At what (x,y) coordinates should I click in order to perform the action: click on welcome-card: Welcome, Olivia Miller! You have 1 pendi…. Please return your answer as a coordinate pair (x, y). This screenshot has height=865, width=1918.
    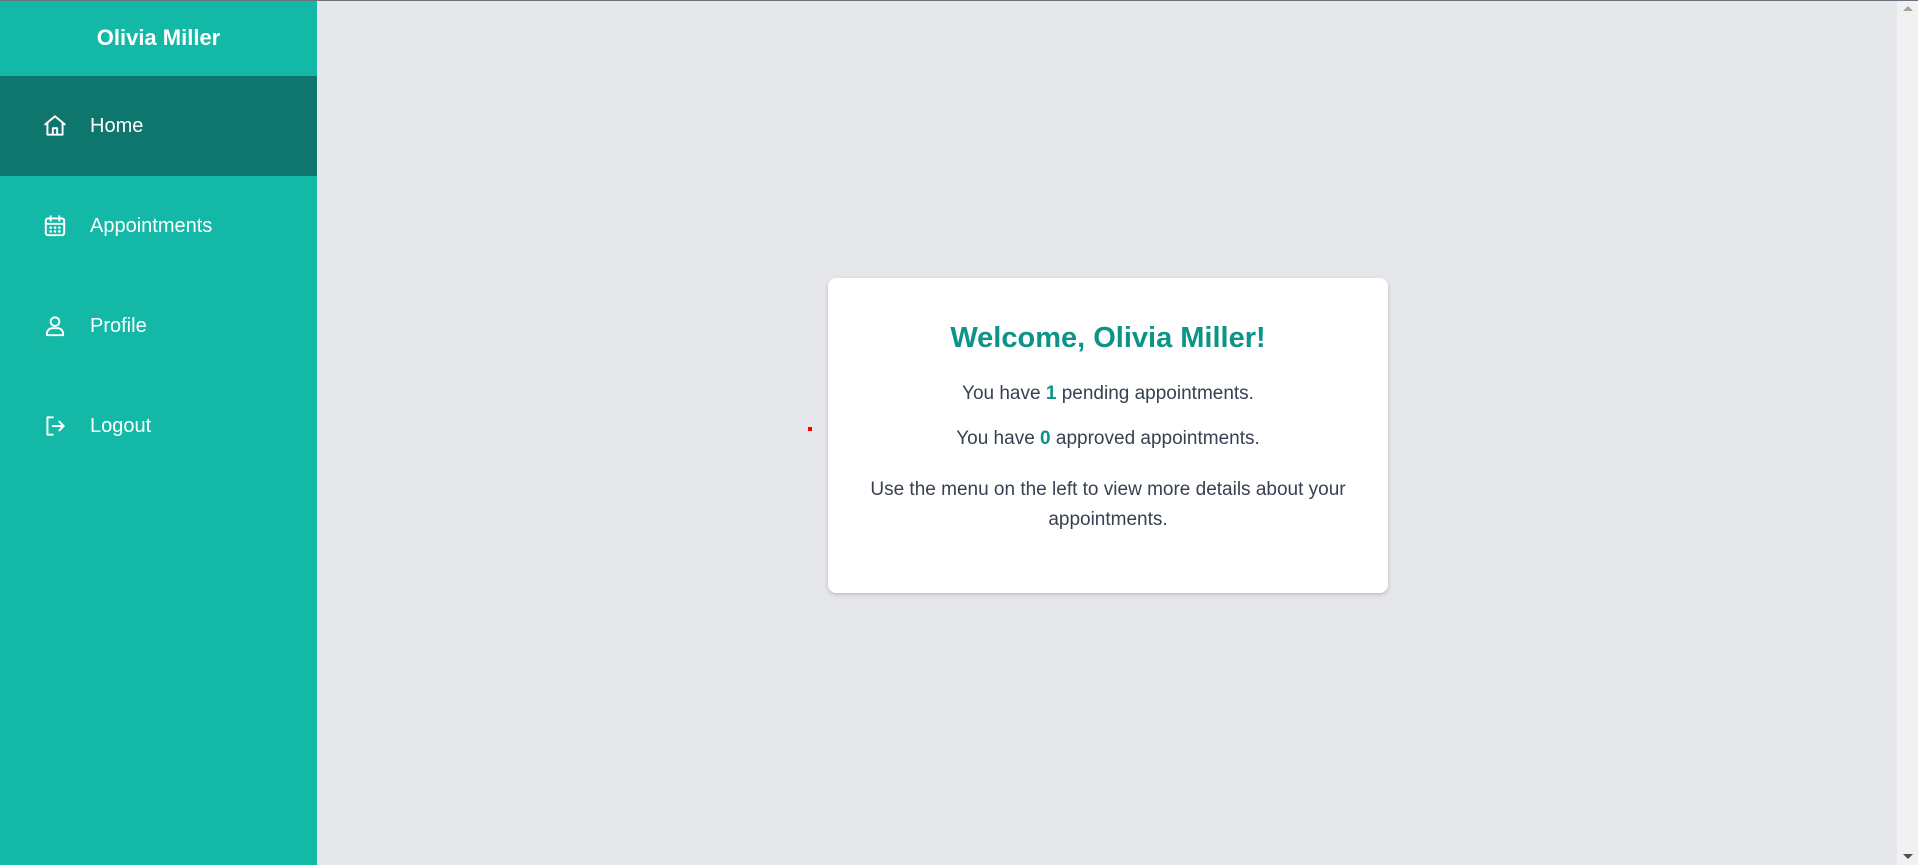
    Looking at the image, I should click on (1108, 435).